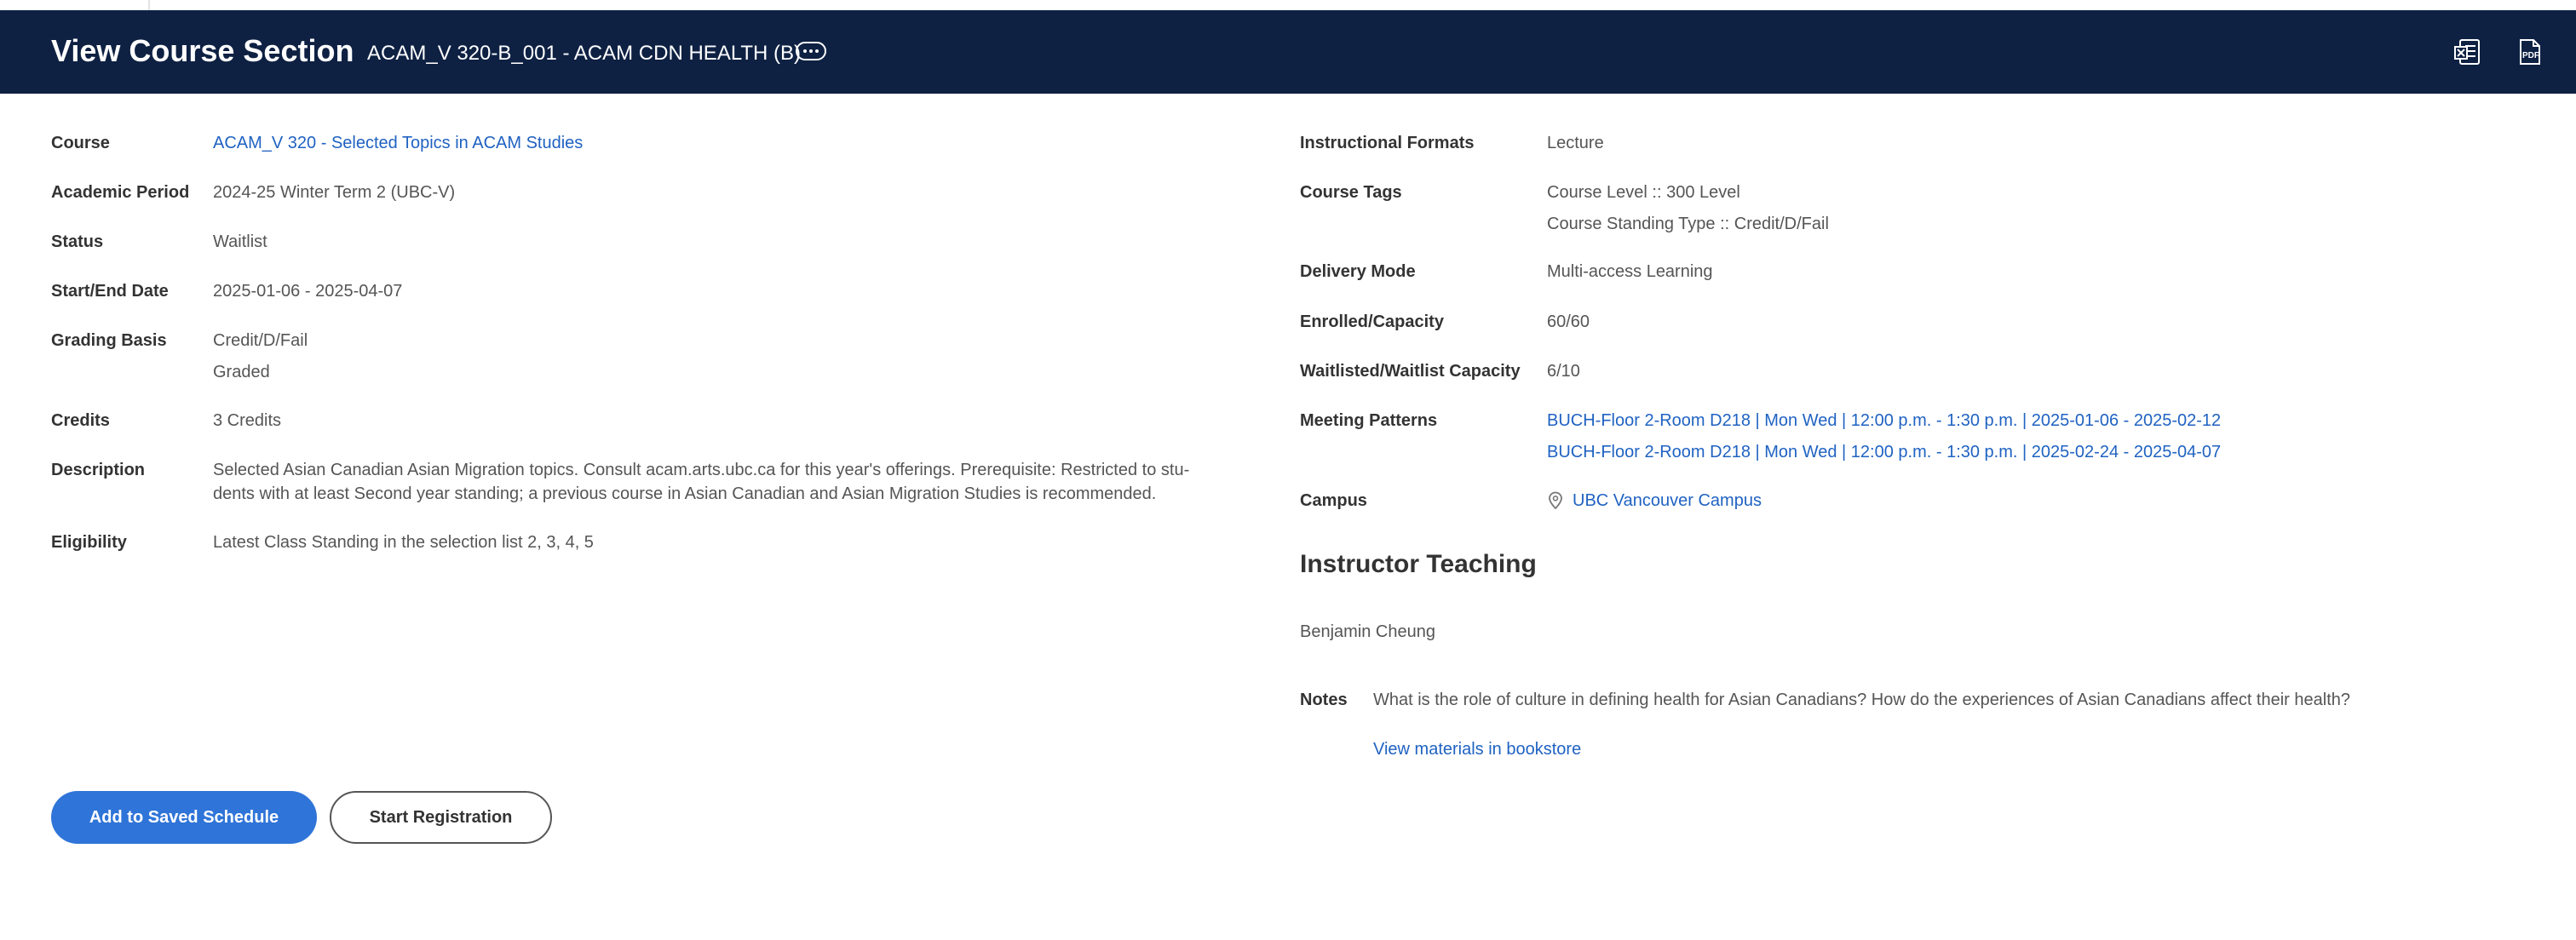  What do you see at coordinates (110, 291) in the screenshot?
I see `start-end-date-label: Start/End Date` at bounding box center [110, 291].